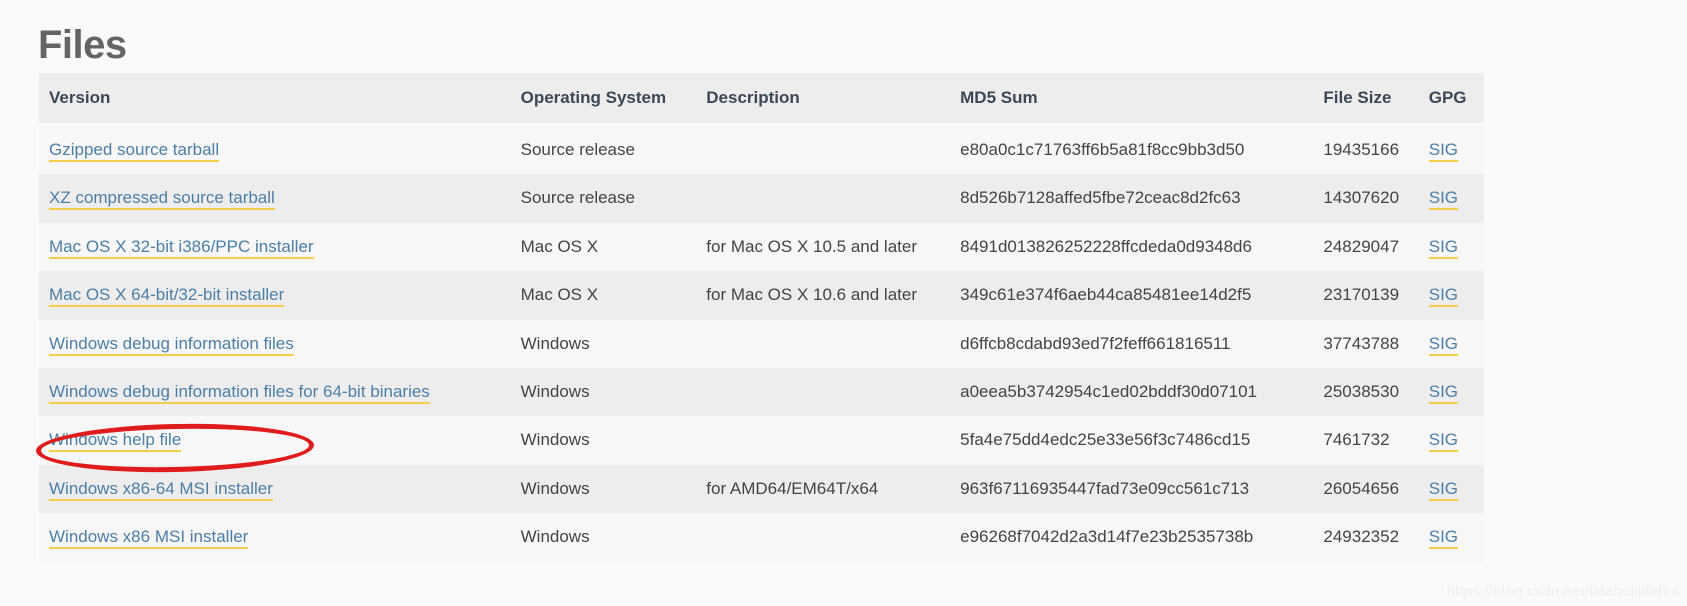 The image size is (1687, 606). I want to click on cell-md5-sum: e96268f7042d2a3d14f7e23b2535738b, so click(1132, 537).